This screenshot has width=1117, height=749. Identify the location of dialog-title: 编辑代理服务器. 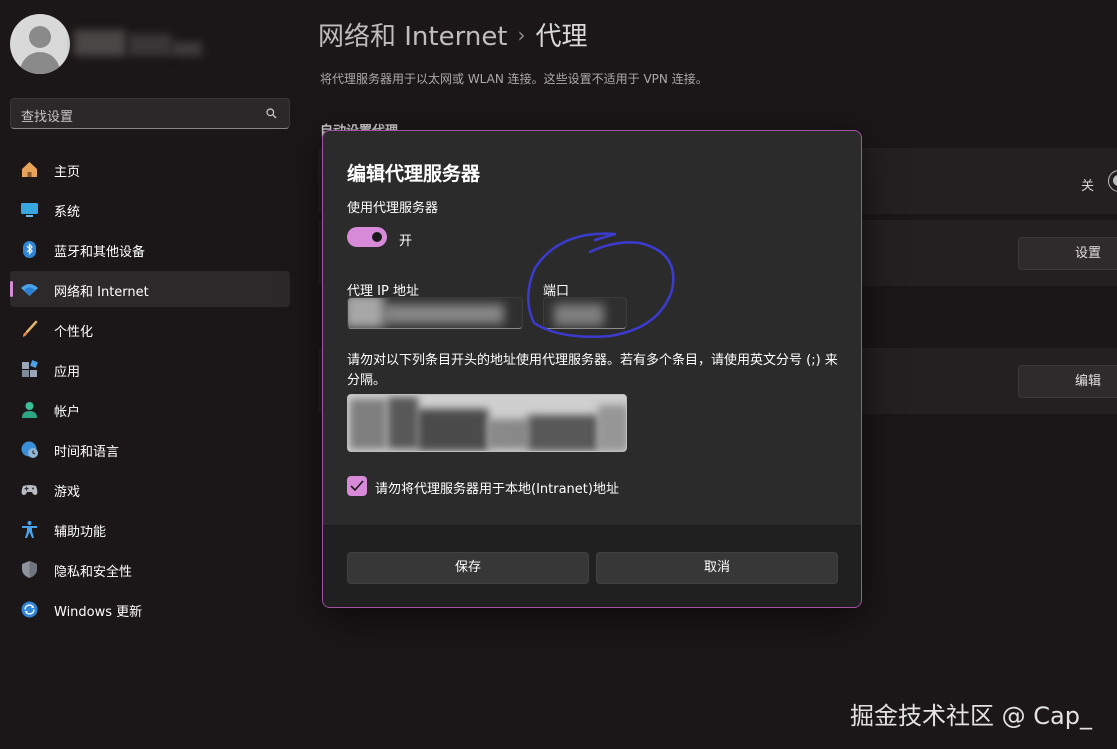
(414, 174).